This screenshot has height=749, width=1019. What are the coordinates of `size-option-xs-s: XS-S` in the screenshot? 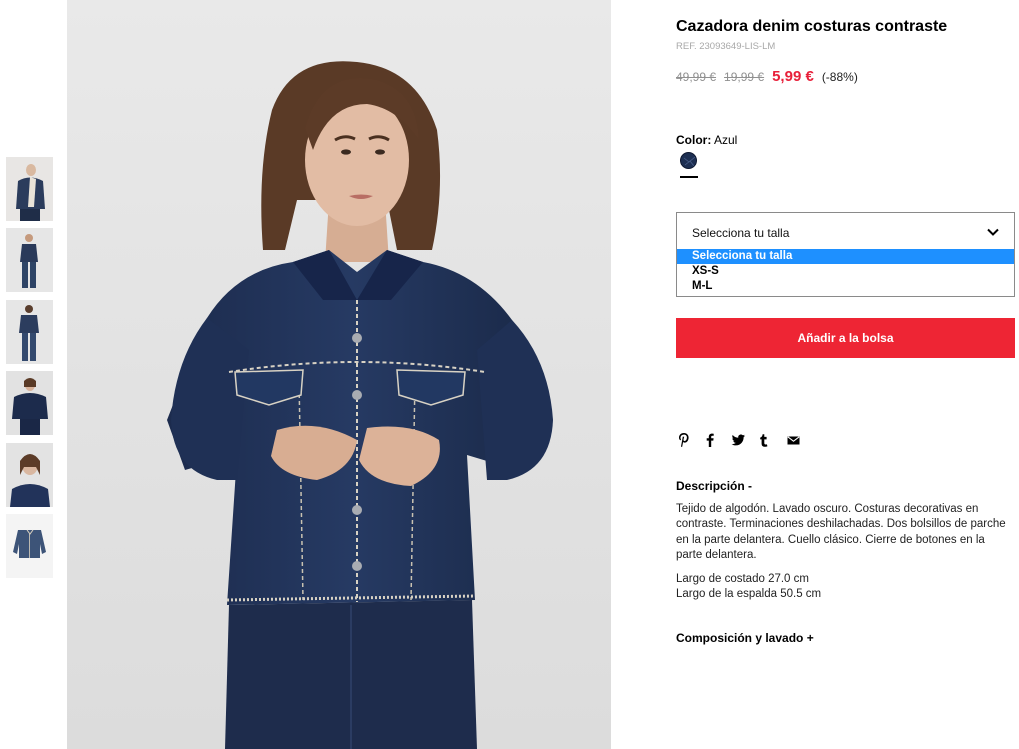 It's located at (845, 271).